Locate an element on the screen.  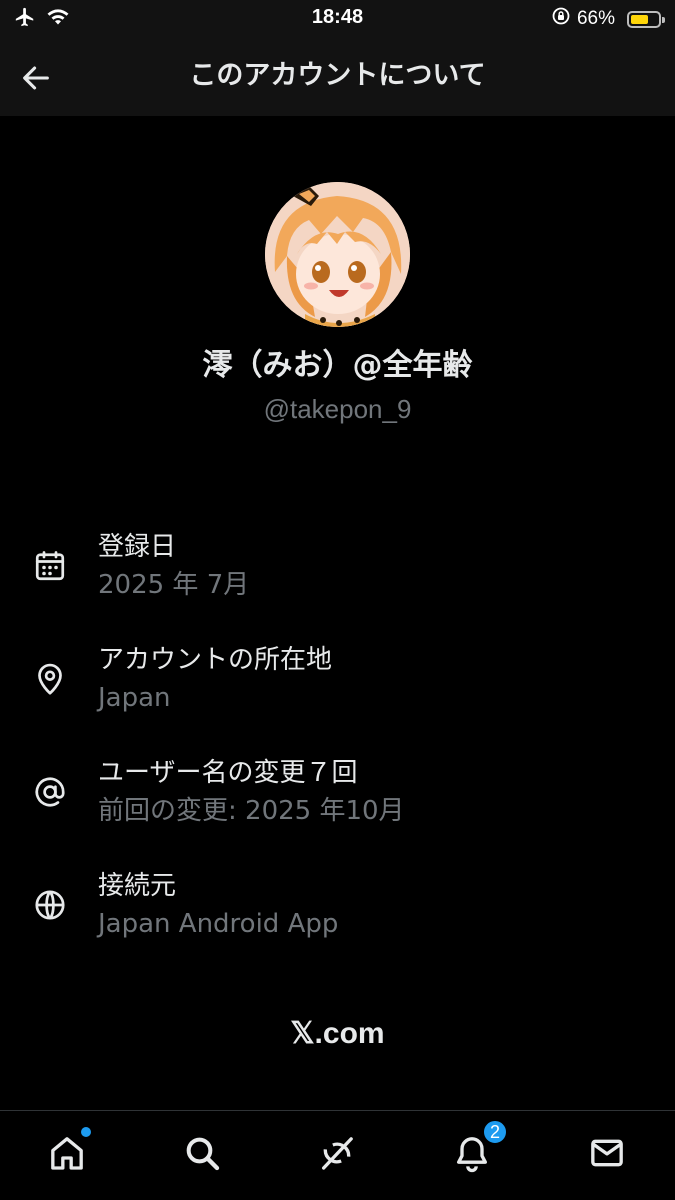
header: このアカウントについて is located at coordinates (337, 77).